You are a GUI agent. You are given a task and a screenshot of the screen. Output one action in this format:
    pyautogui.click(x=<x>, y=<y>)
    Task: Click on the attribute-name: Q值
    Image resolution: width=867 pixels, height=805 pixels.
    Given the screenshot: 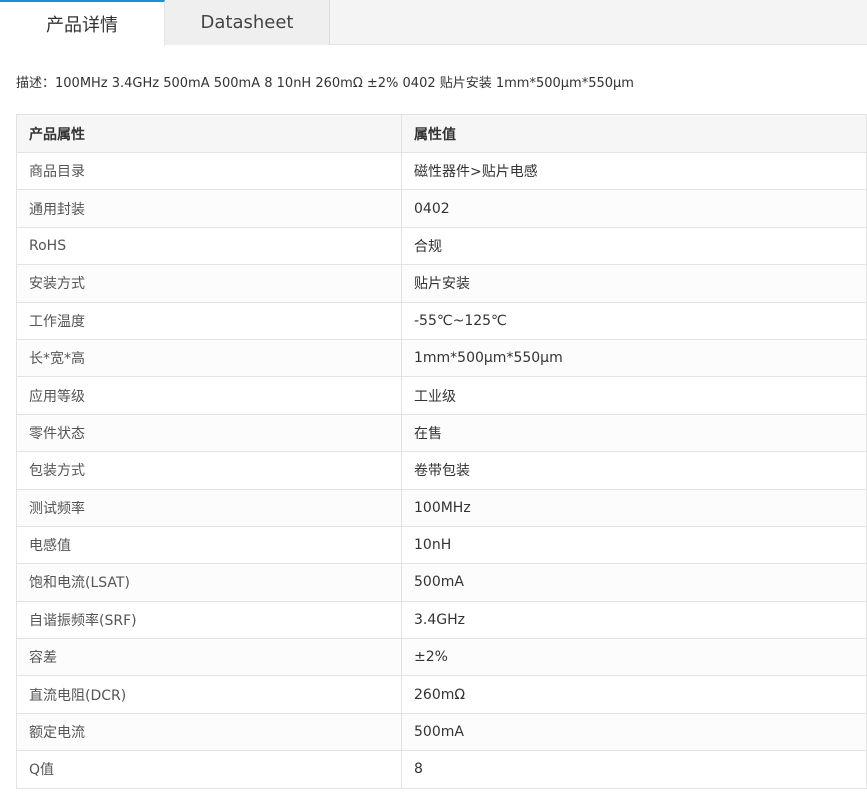 What is the action you would take?
    pyautogui.click(x=209, y=769)
    